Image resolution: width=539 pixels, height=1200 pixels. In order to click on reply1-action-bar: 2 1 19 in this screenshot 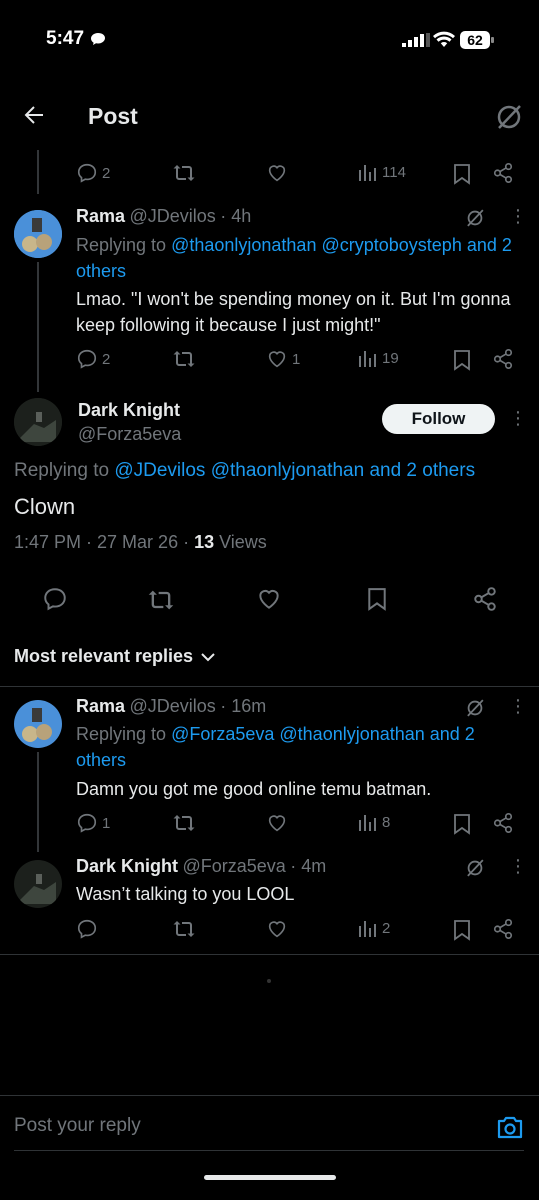, I will do `click(298, 361)`.